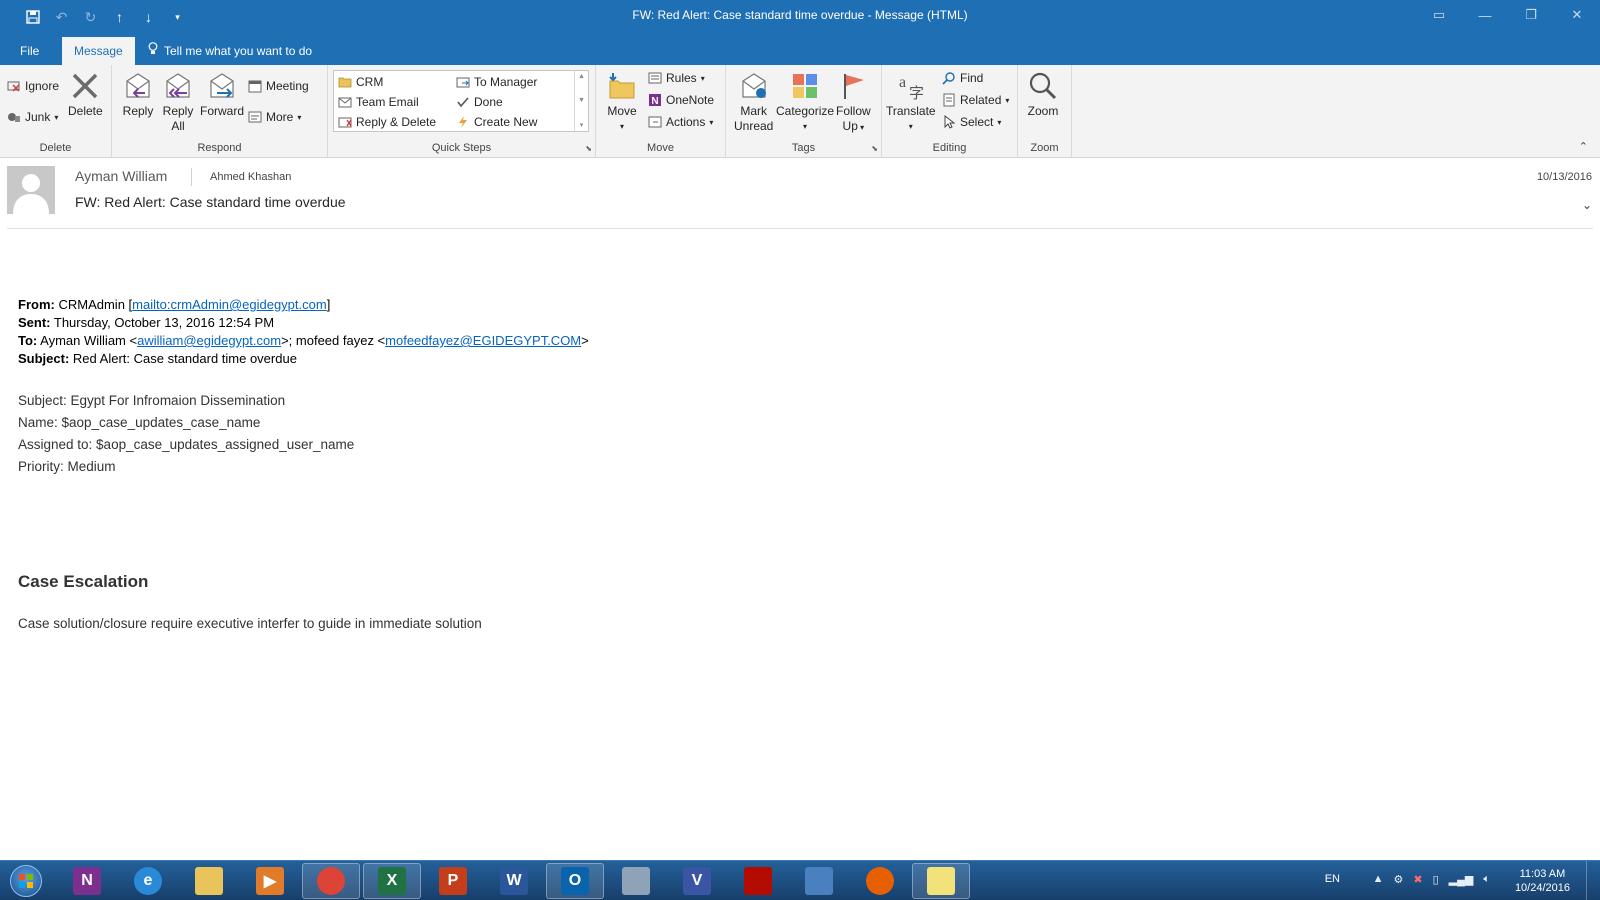 The width and height of the screenshot is (1600, 900). What do you see at coordinates (819, 881) in the screenshot?
I see `taskbar-app-remote-desktop` at bounding box center [819, 881].